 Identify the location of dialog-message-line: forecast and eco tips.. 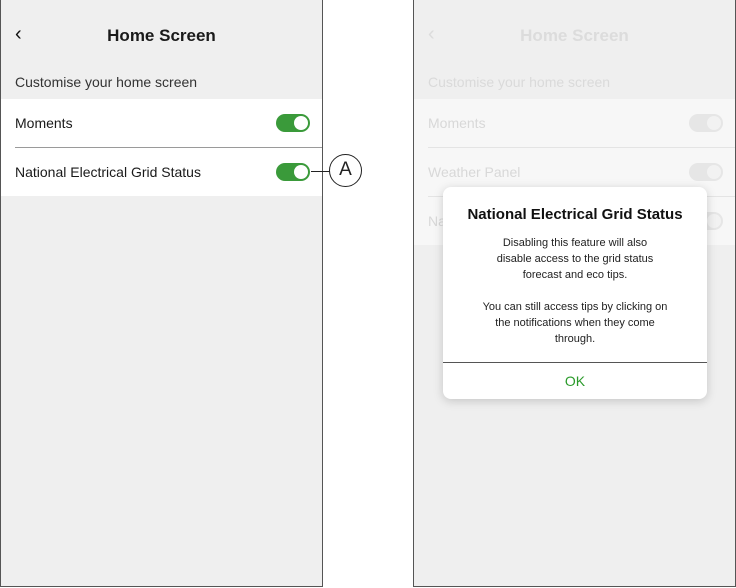
(575, 275).